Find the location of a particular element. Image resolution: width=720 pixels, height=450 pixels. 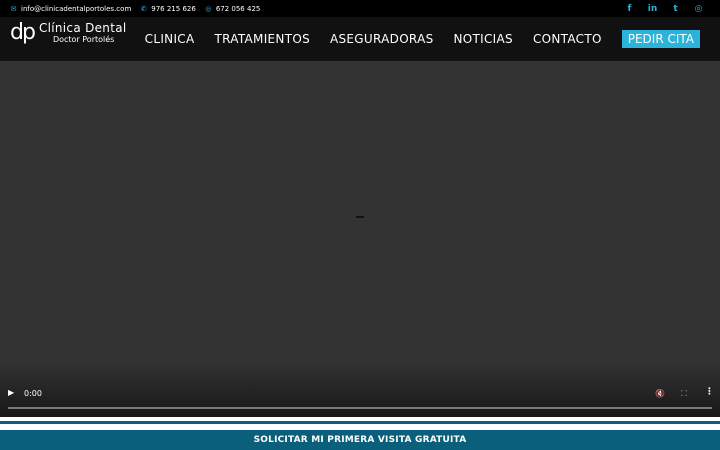

nav-item-clinica: CLINICA is located at coordinates (170, 39).